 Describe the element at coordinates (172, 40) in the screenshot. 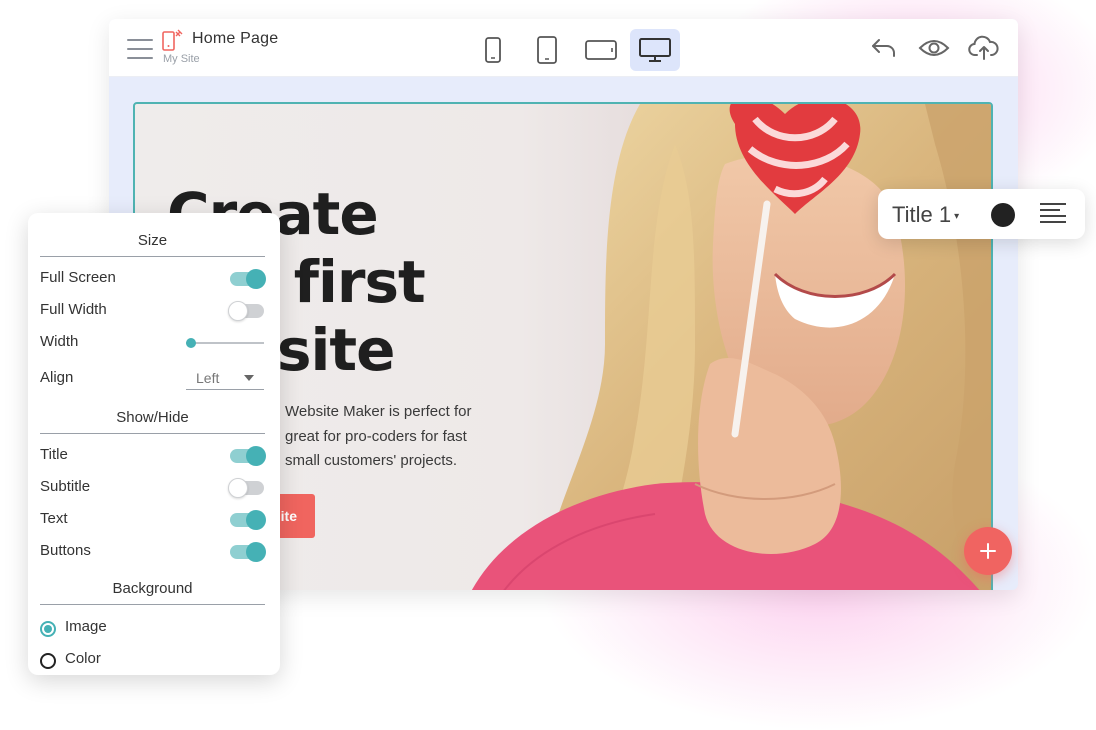

I see `page-icon` at that location.